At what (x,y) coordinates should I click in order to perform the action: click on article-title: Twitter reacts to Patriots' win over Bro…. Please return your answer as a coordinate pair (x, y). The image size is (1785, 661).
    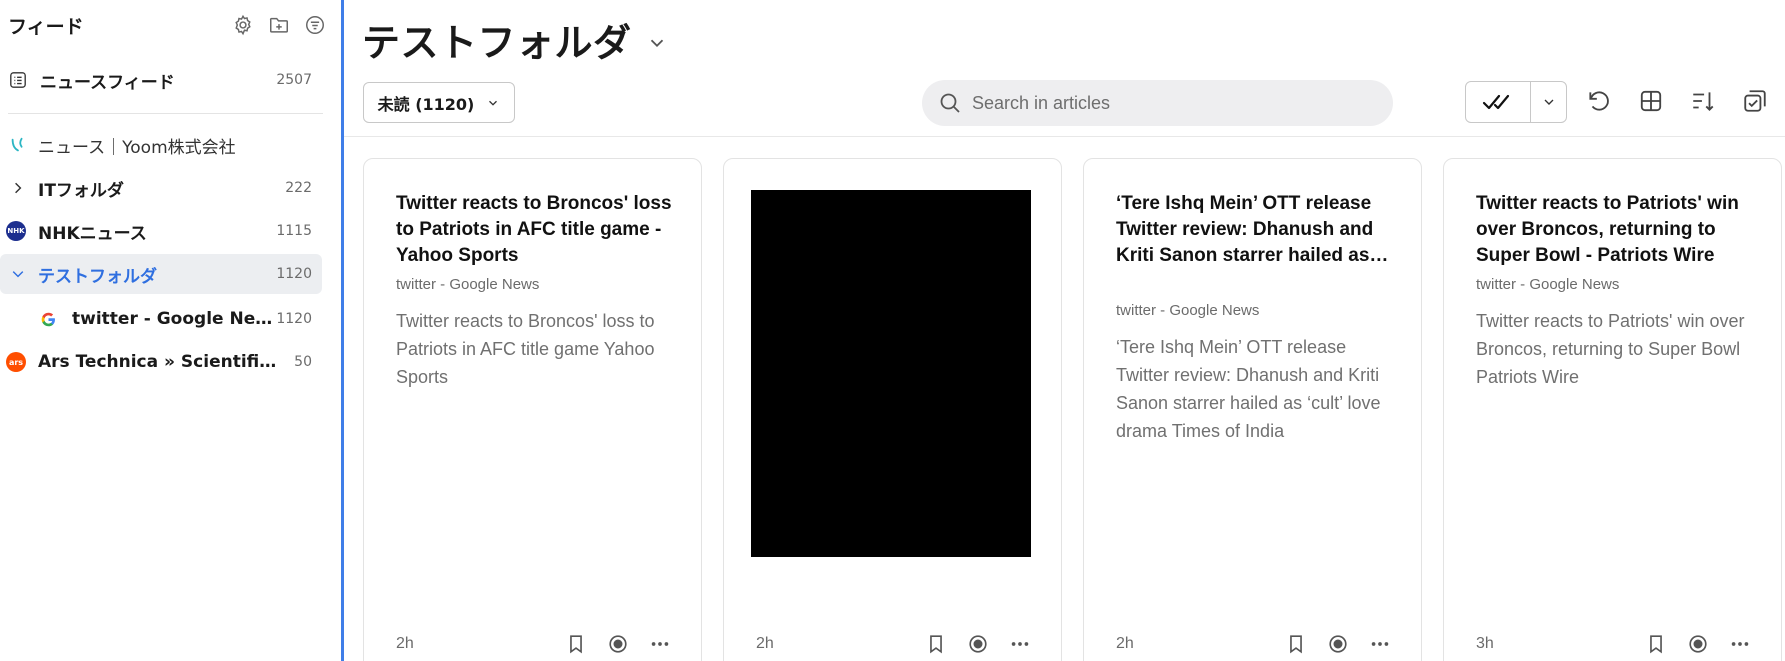
    Looking at the image, I should click on (1616, 230).